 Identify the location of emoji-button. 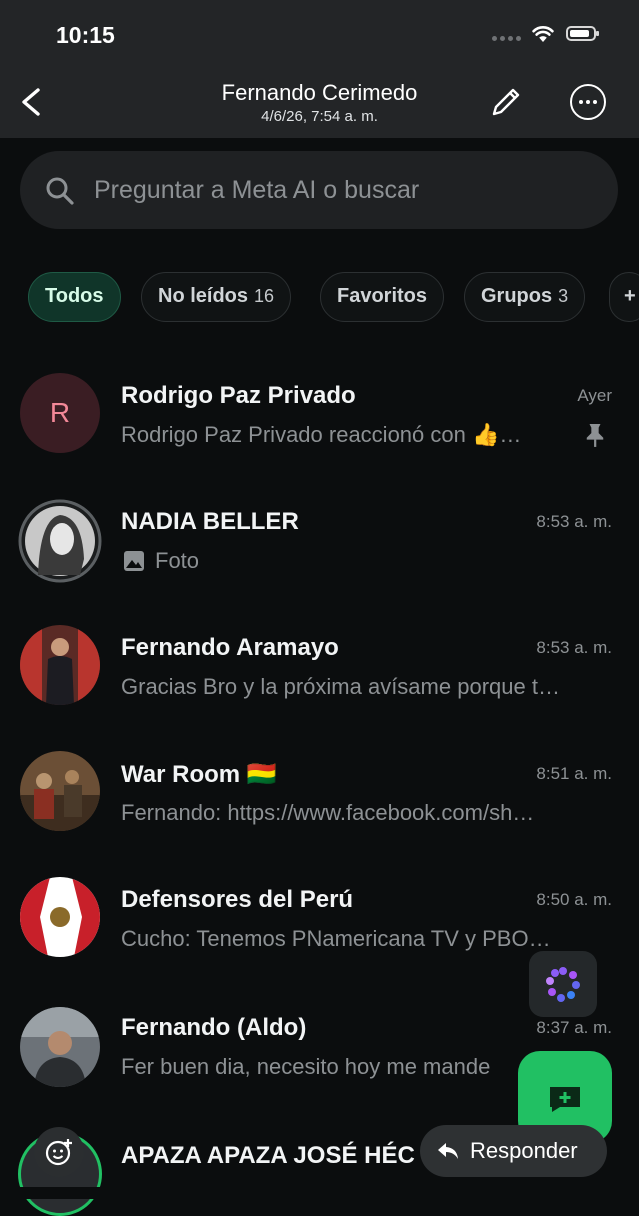
(59, 1152).